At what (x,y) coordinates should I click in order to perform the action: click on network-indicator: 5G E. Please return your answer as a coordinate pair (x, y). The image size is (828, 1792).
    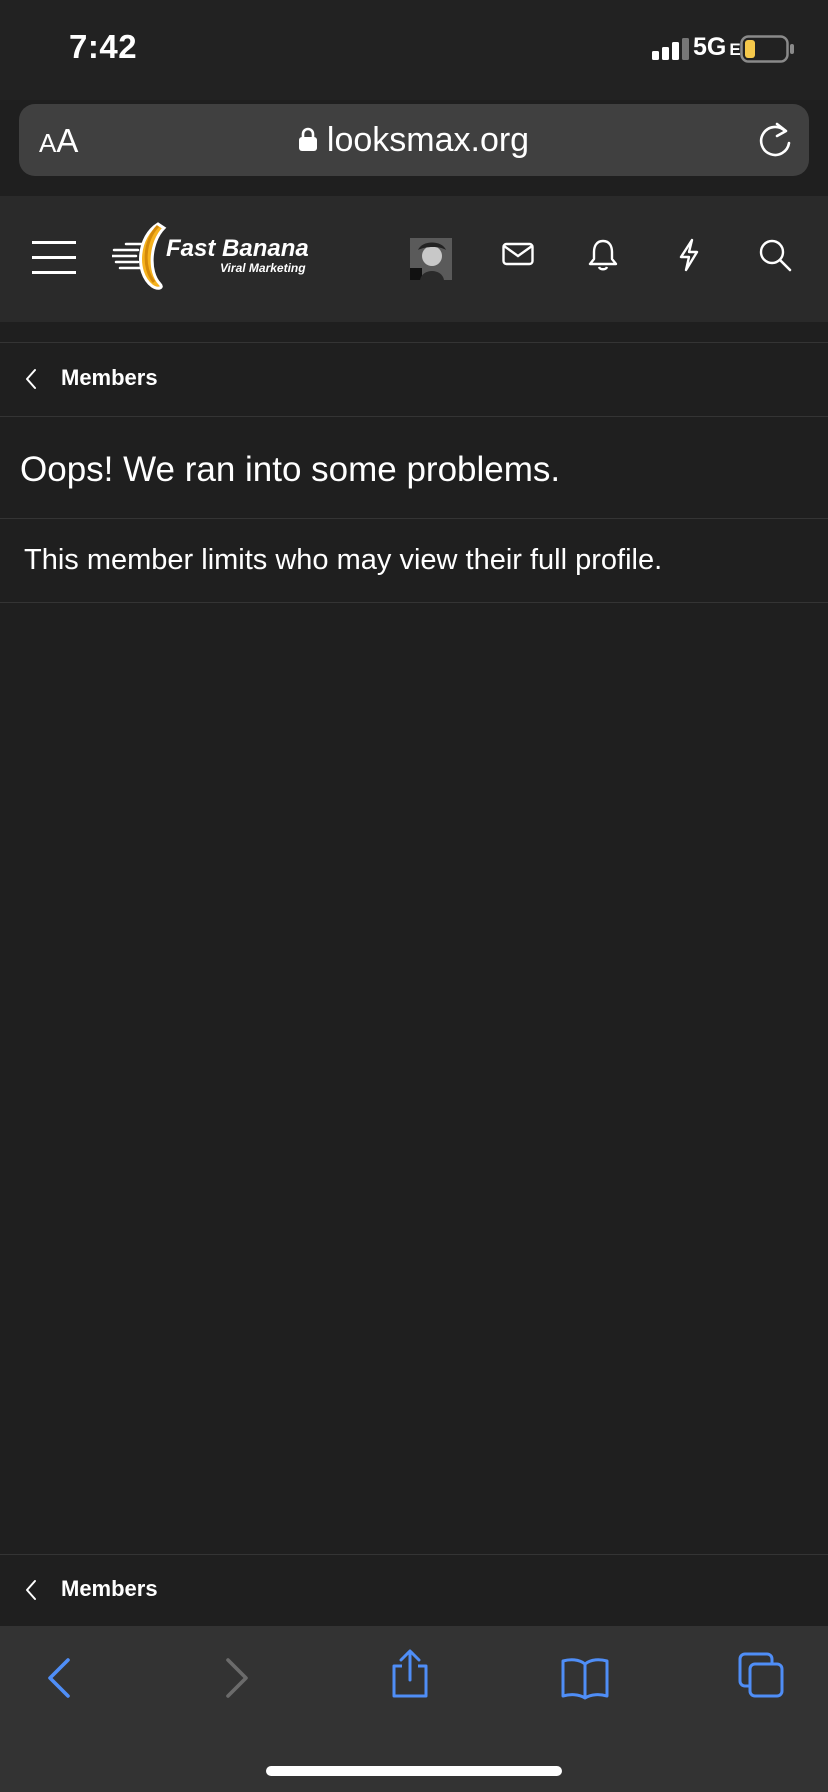
    Looking at the image, I should click on (717, 47).